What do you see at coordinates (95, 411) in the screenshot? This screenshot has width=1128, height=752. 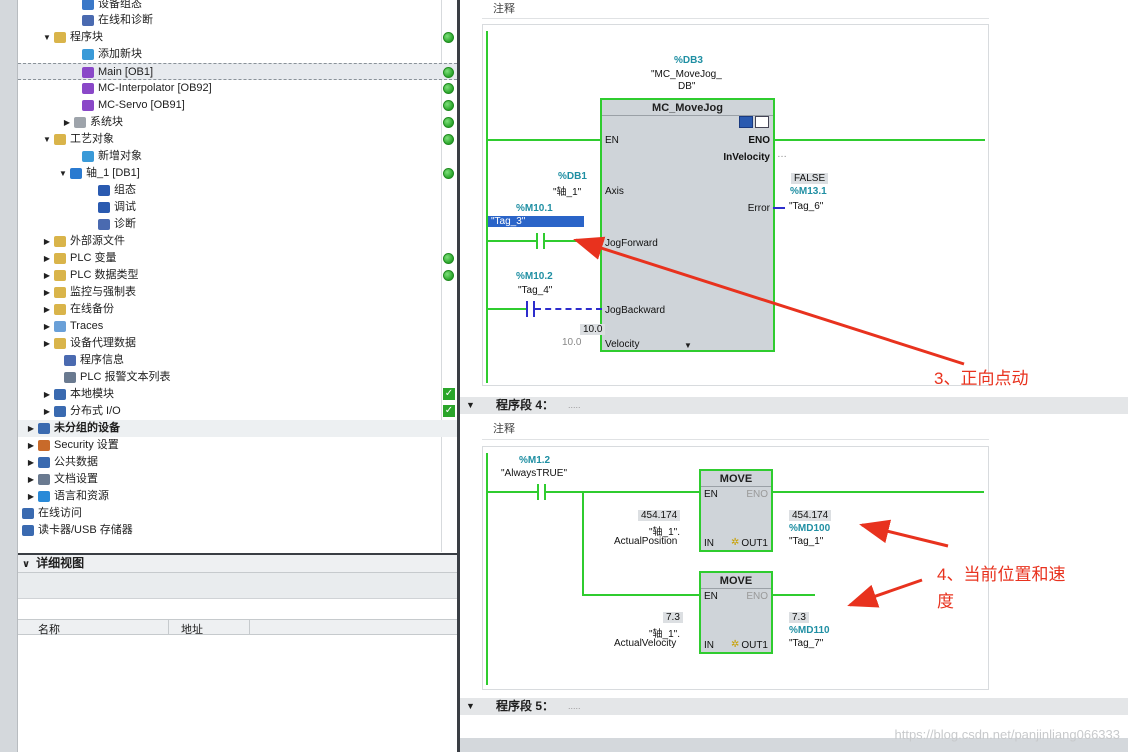 I see `tree-item-label: 分布式 I/O` at bounding box center [95, 411].